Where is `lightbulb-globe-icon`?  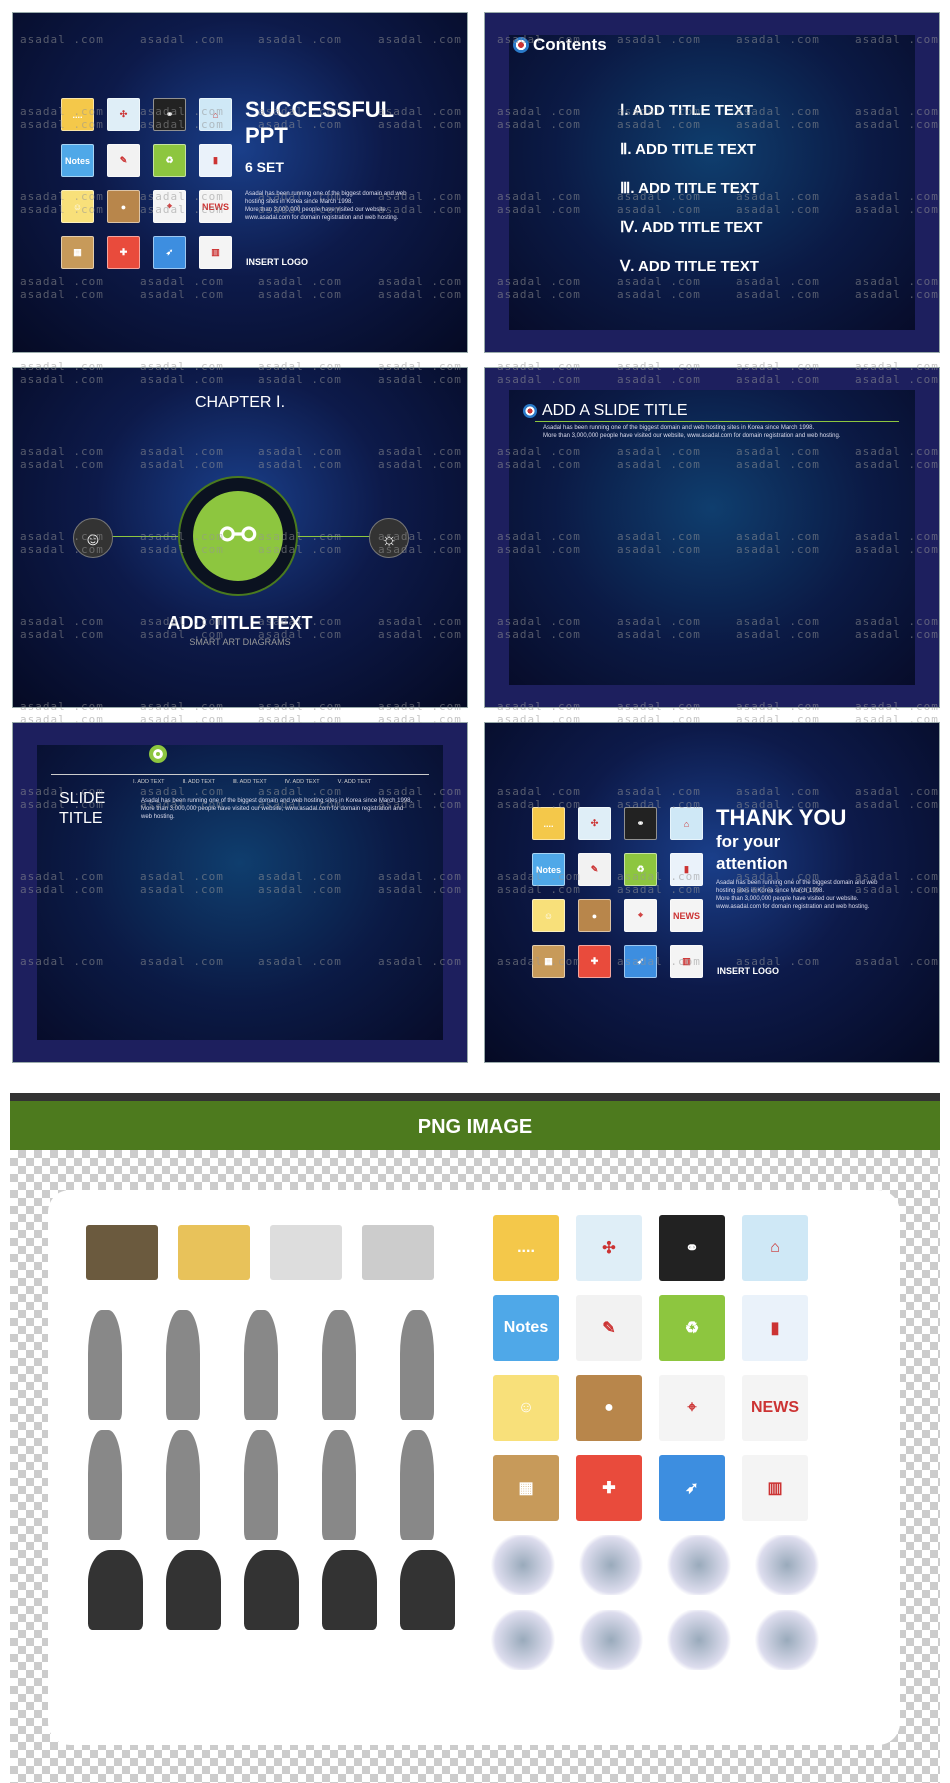 lightbulb-globe-icon is located at coordinates (699, 1640).